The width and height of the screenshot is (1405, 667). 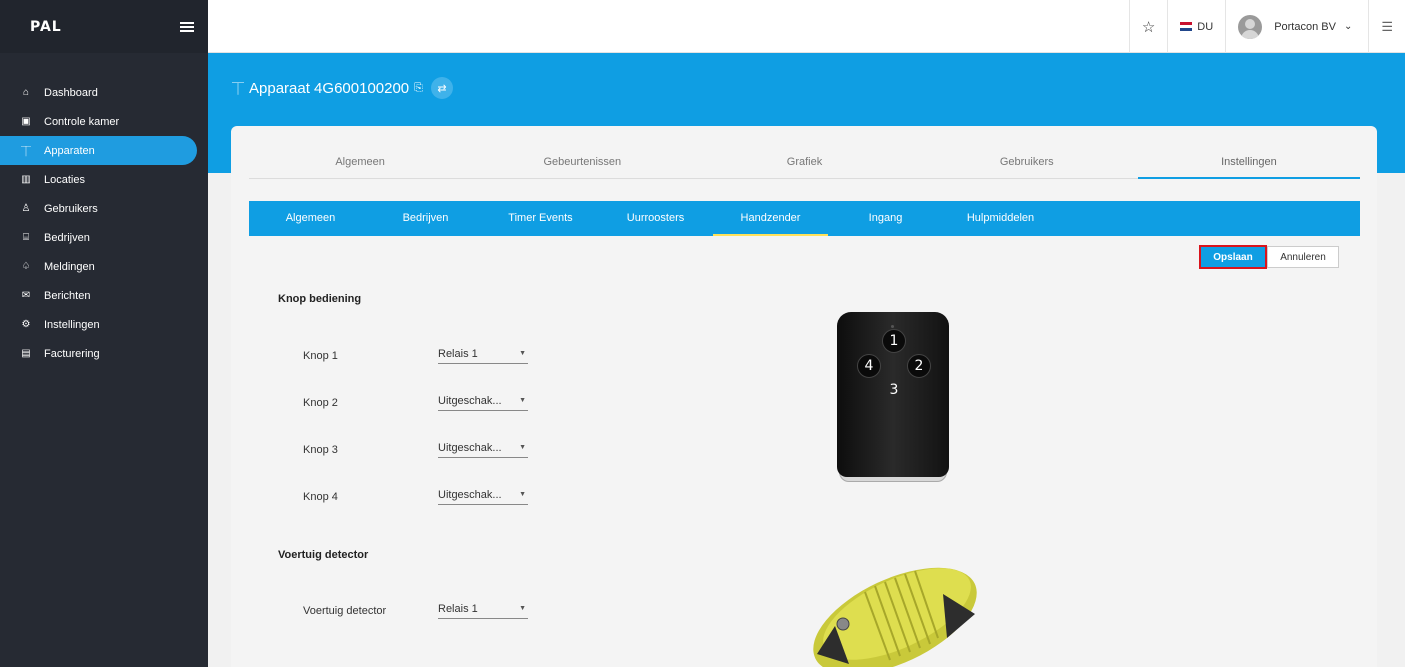 What do you see at coordinates (104, 26) in the screenshot?
I see `sidebar-header: PAL` at bounding box center [104, 26].